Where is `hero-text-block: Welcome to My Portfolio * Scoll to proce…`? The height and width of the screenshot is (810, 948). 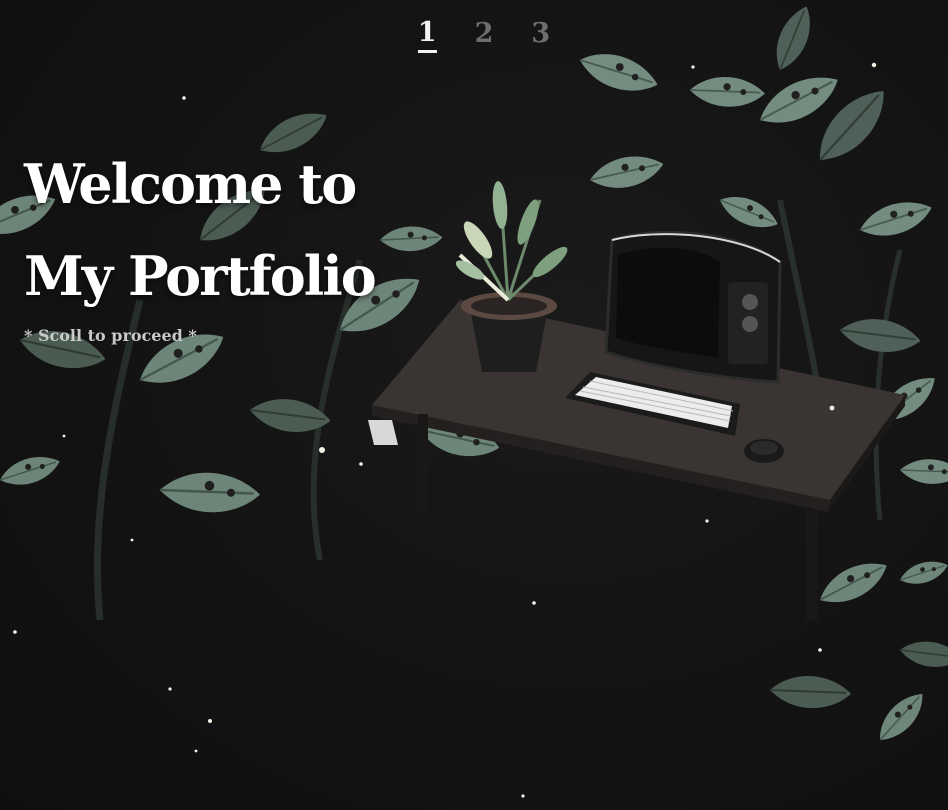
hero-text-block: Welcome to My Portfolio * Scoll to proce… is located at coordinates (200, 241).